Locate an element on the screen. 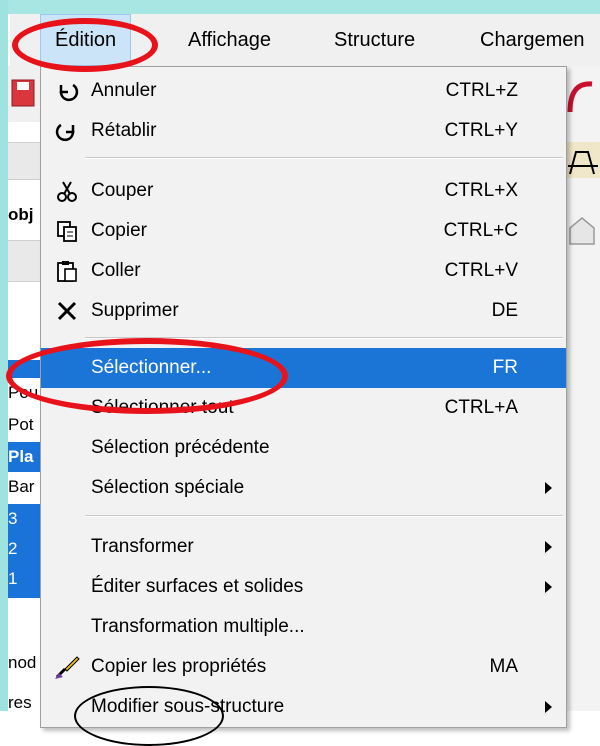 This screenshot has width=600, height=746. menu-structure: Structure is located at coordinates (374, 40).